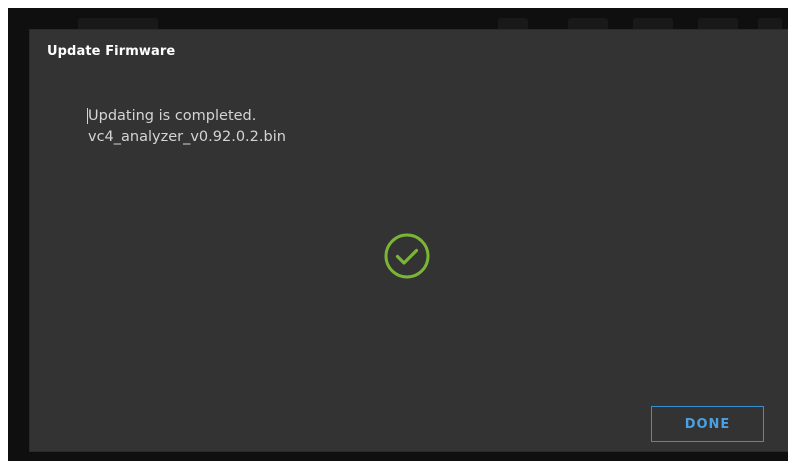  Describe the element at coordinates (187, 137) in the screenshot. I see `firmware-filename: vc4_analyzer_v0.92.0.2.bin` at that location.